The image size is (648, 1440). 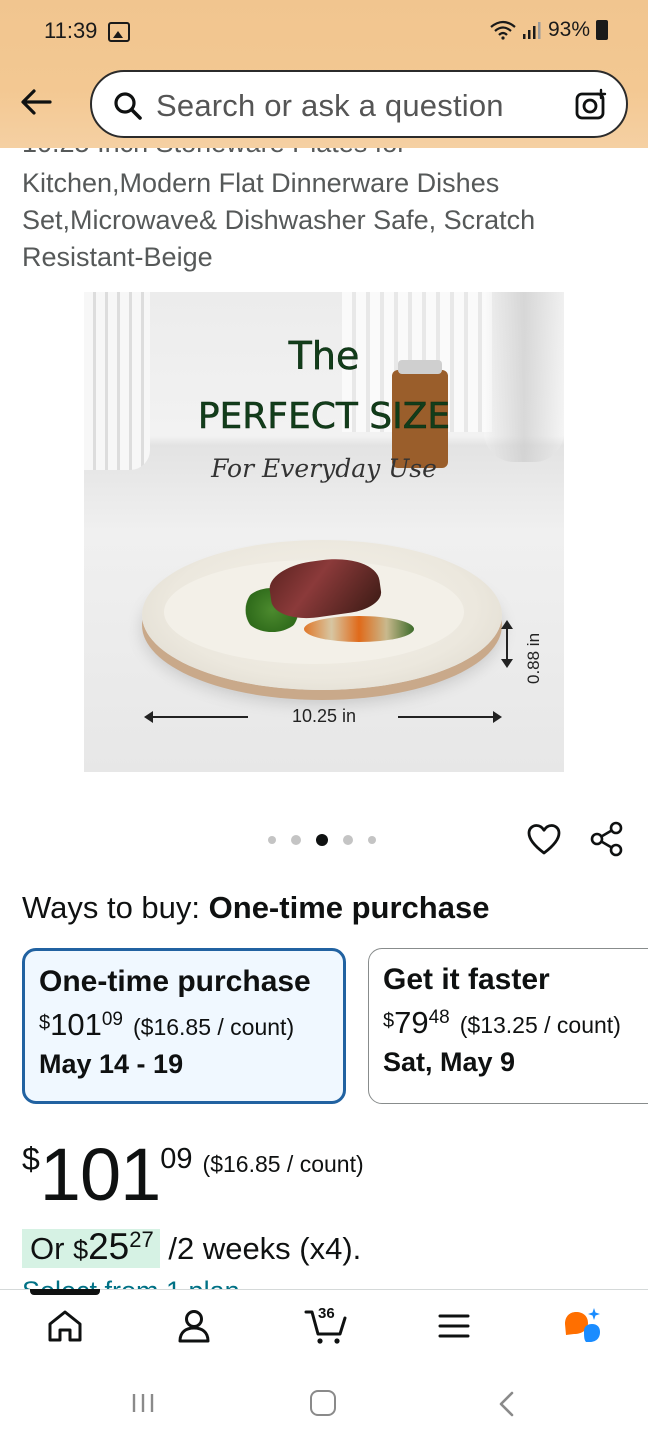 What do you see at coordinates (439, 1017) in the screenshot?
I see `price-fraction: 48` at bounding box center [439, 1017].